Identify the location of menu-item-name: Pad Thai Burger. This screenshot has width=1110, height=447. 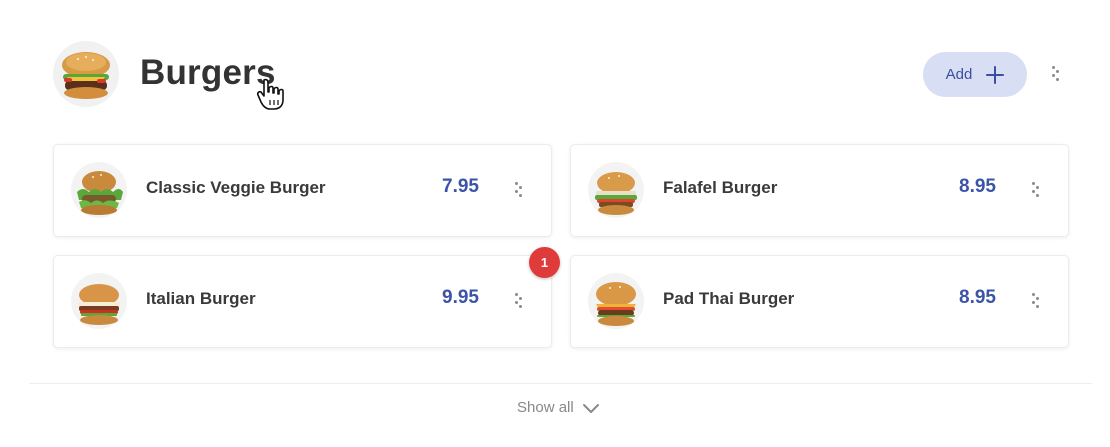
(729, 298).